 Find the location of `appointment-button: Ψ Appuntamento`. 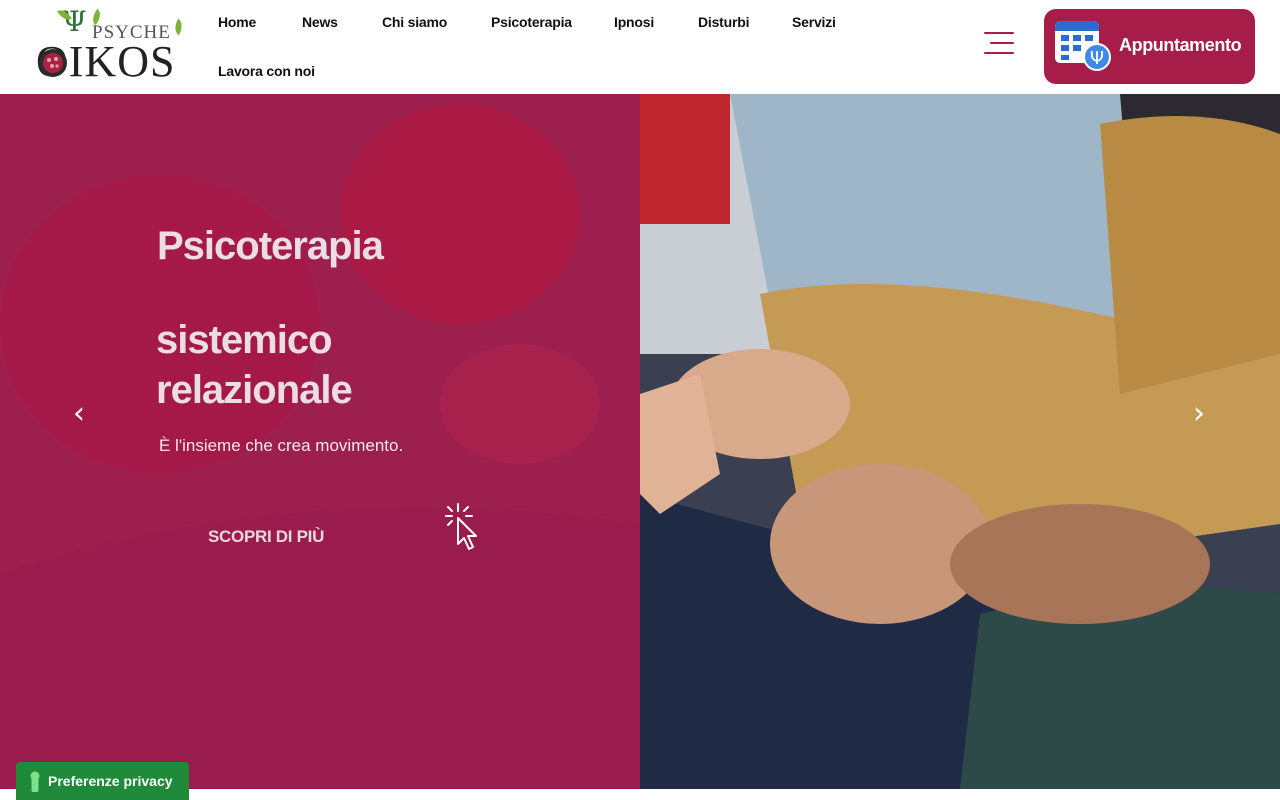

appointment-button: Ψ Appuntamento is located at coordinates (1149, 46).